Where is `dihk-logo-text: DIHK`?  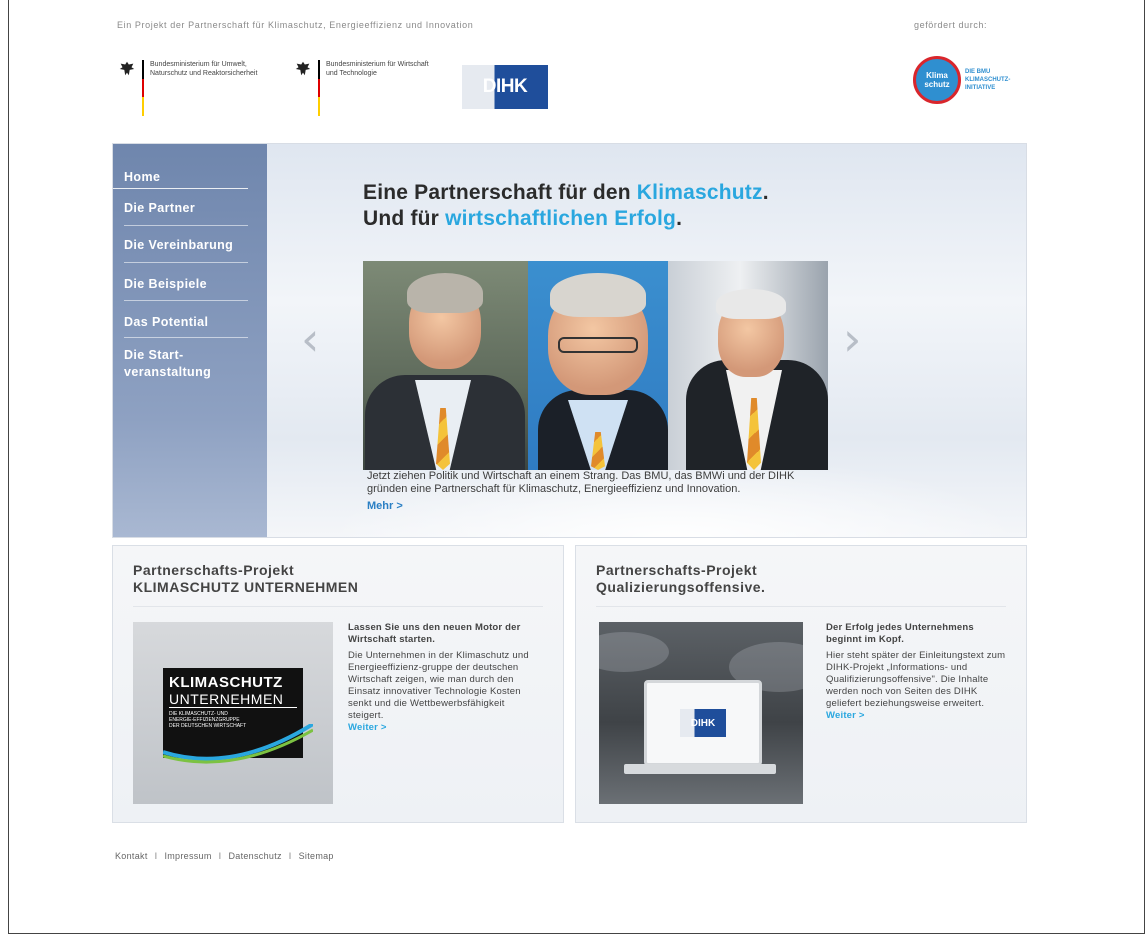 dihk-logo-text: DIHK is located at coordinates (505, 86).